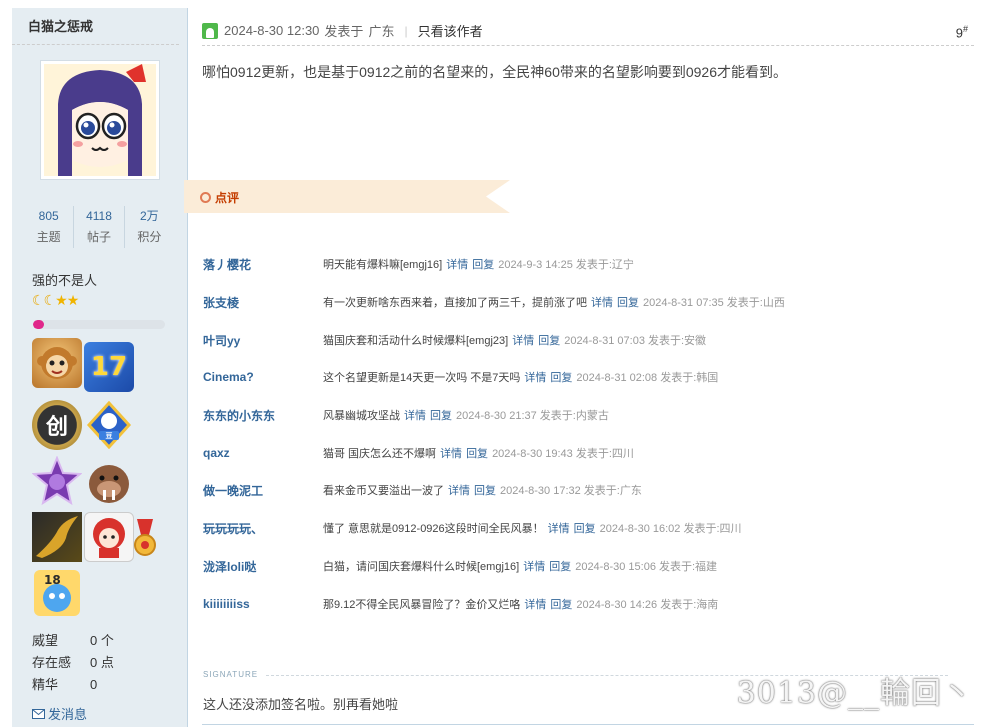 Image resolution: width=987 pixels, height=727 pixels. I want to click on signature-text: 这人还没添加签名啦。别再看她啦, so click(301, 704).